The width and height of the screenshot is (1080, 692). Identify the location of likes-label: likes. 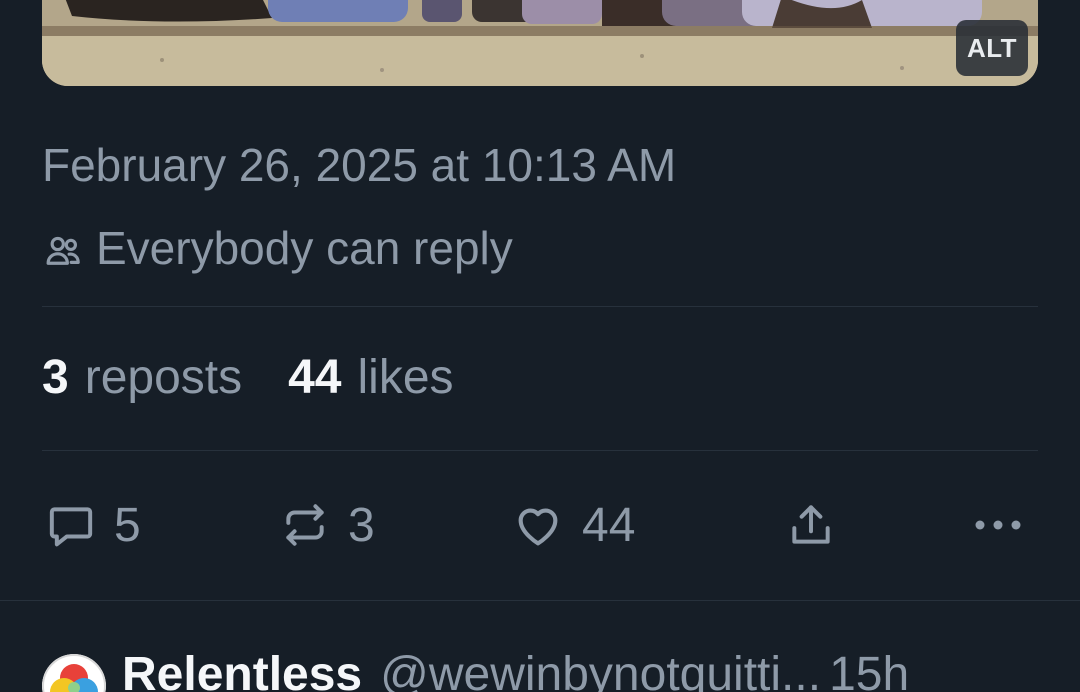
(406, 377).